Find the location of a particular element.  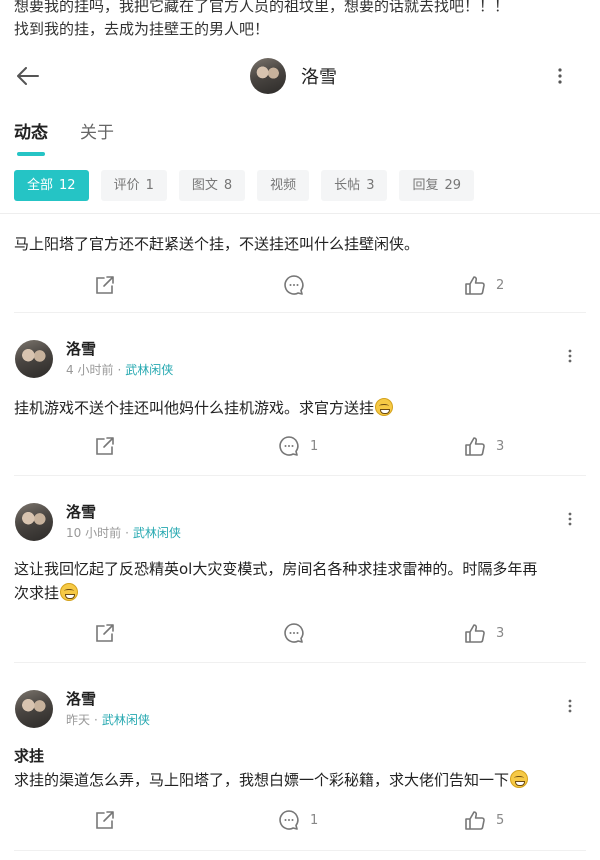

post-title: 求挂 is located at coordinates (29, 756).